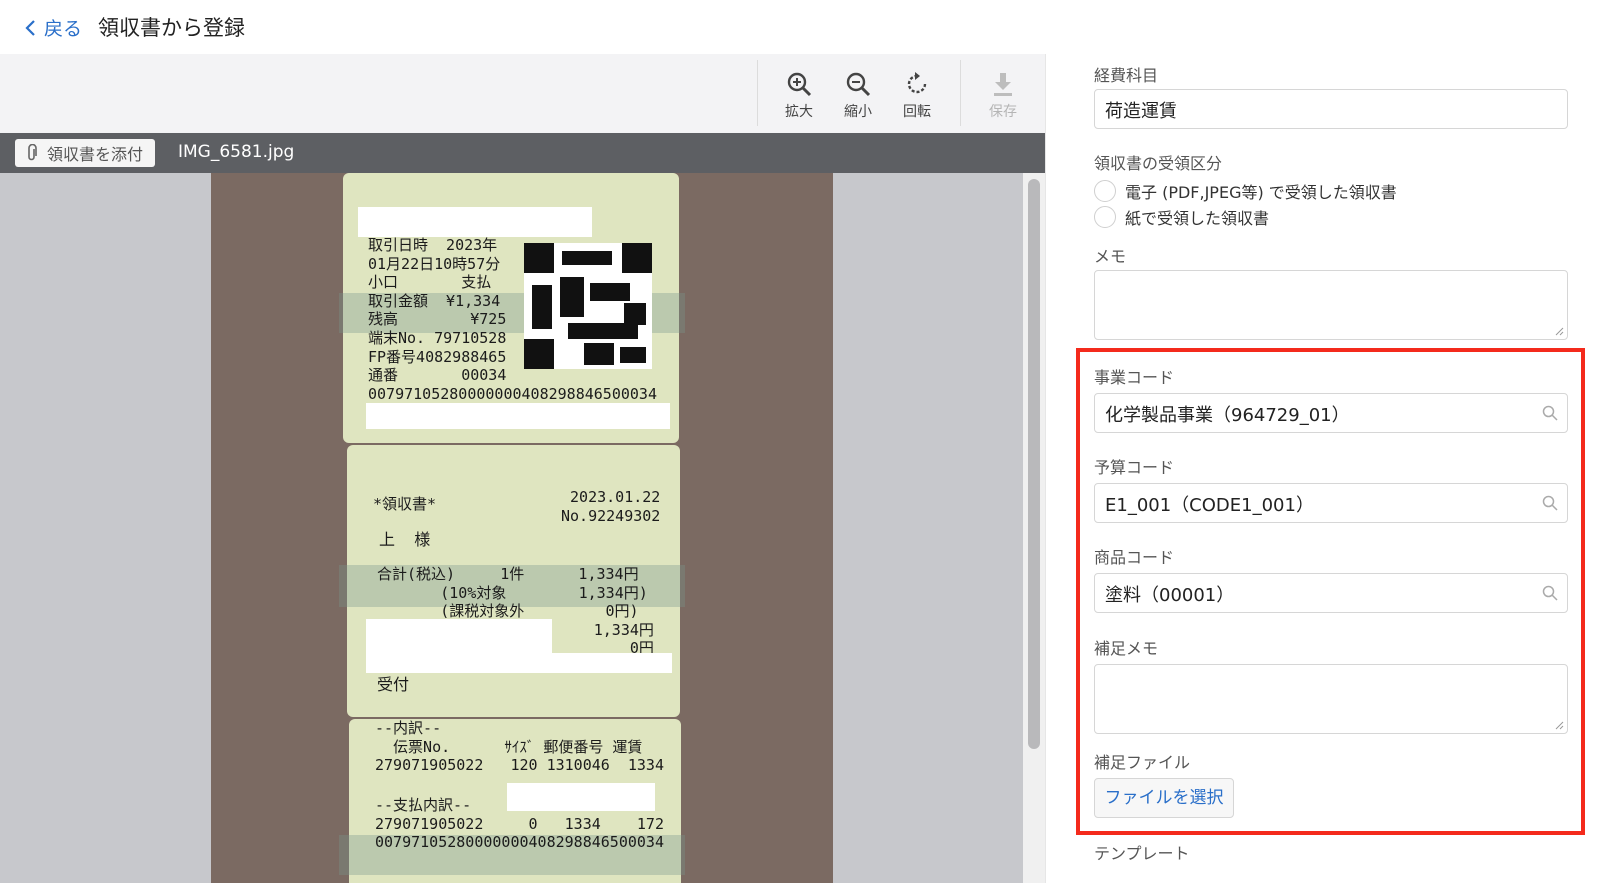 The height and width of the screenshot is (883, 1600). Describe the element at coordinates (800, 27) in the screenshot. I see `top-bar: 戻る 領収書から登録` at that location.